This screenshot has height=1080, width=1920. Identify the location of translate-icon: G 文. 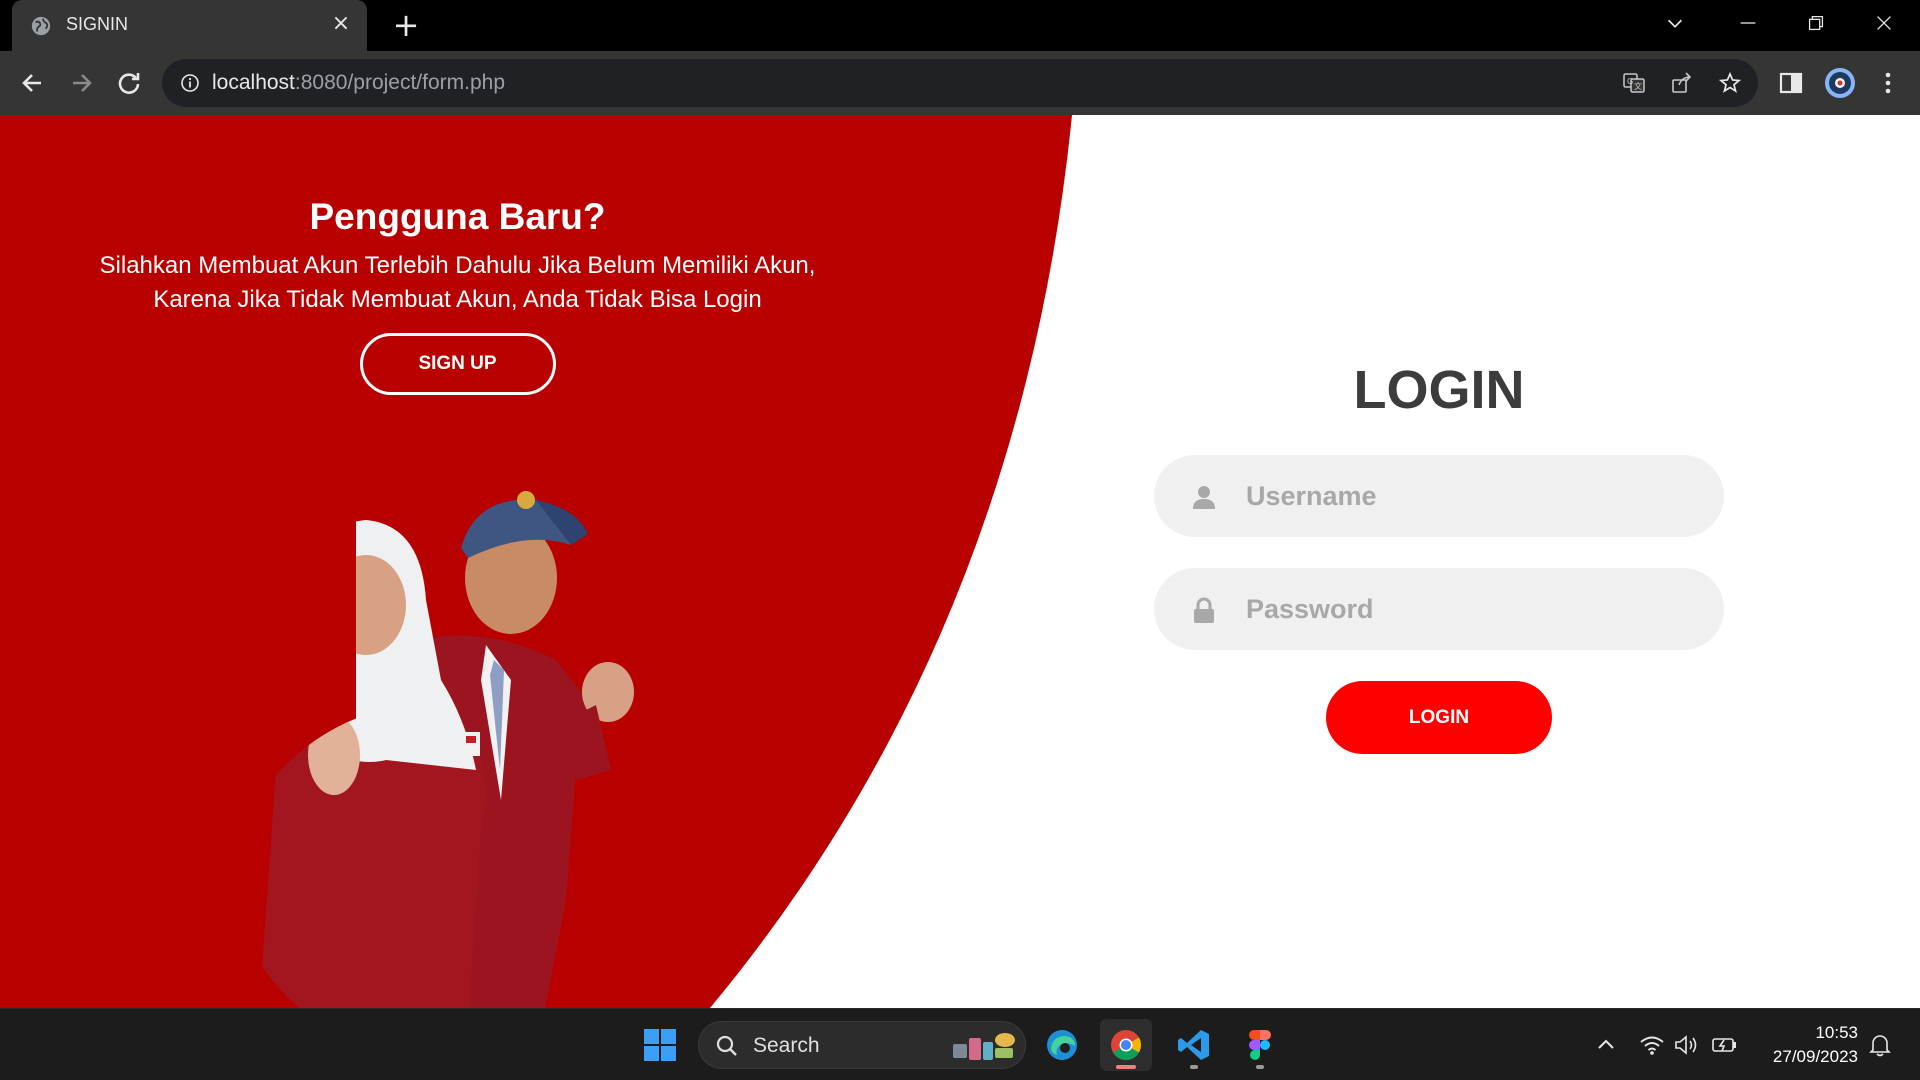
(1634, 83).